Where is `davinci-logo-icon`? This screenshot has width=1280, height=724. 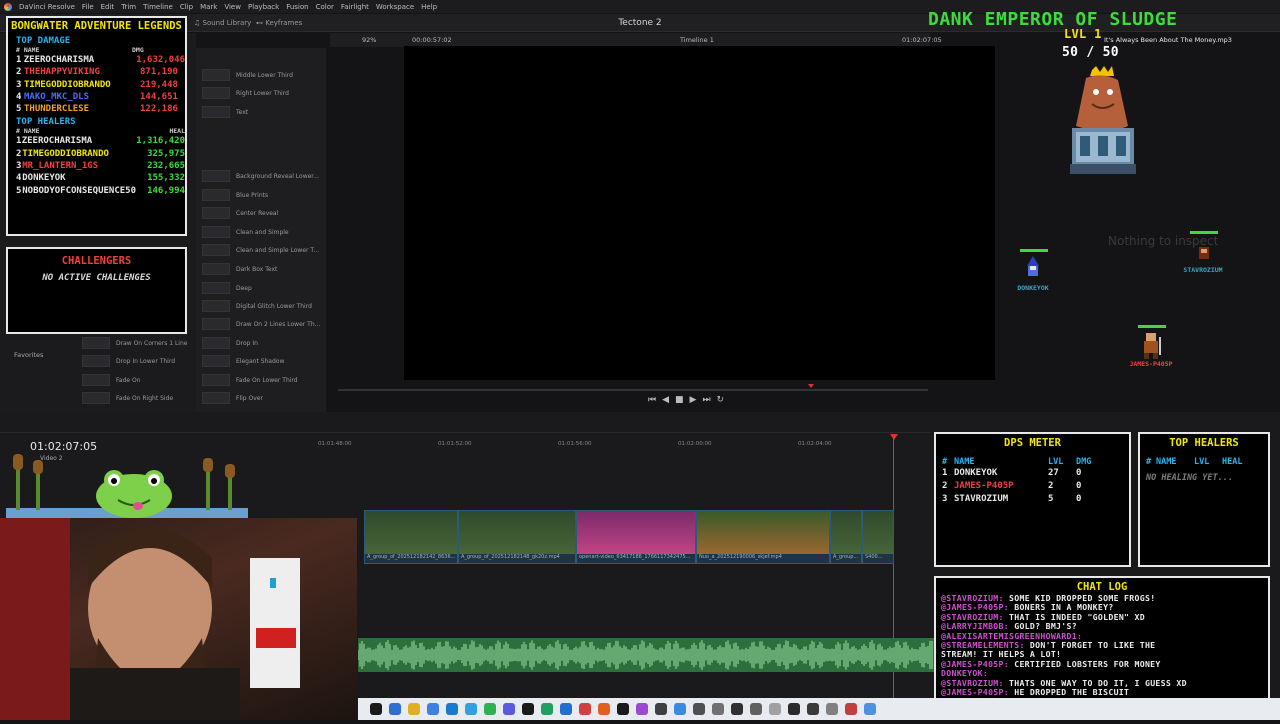 davinci-logo-icon is located at coordinates (8, 6).